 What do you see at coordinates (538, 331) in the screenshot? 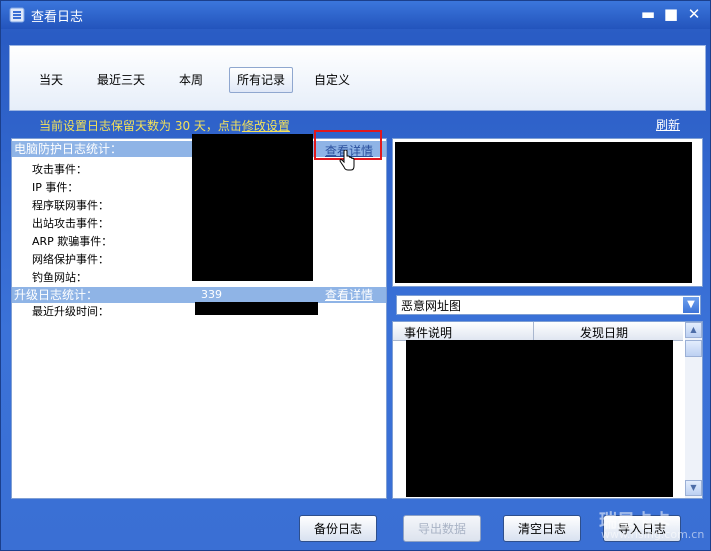
I see `event-table-header: 事件说明 发现日期` at bounding box center [538, 331].